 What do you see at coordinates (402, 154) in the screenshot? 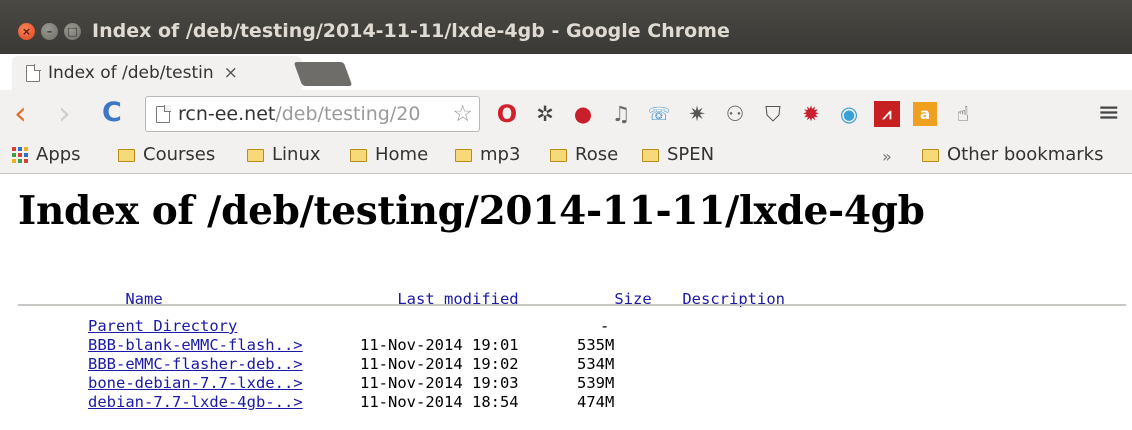
I see `bookmark-label: Home` at bounding box center [402, 154].